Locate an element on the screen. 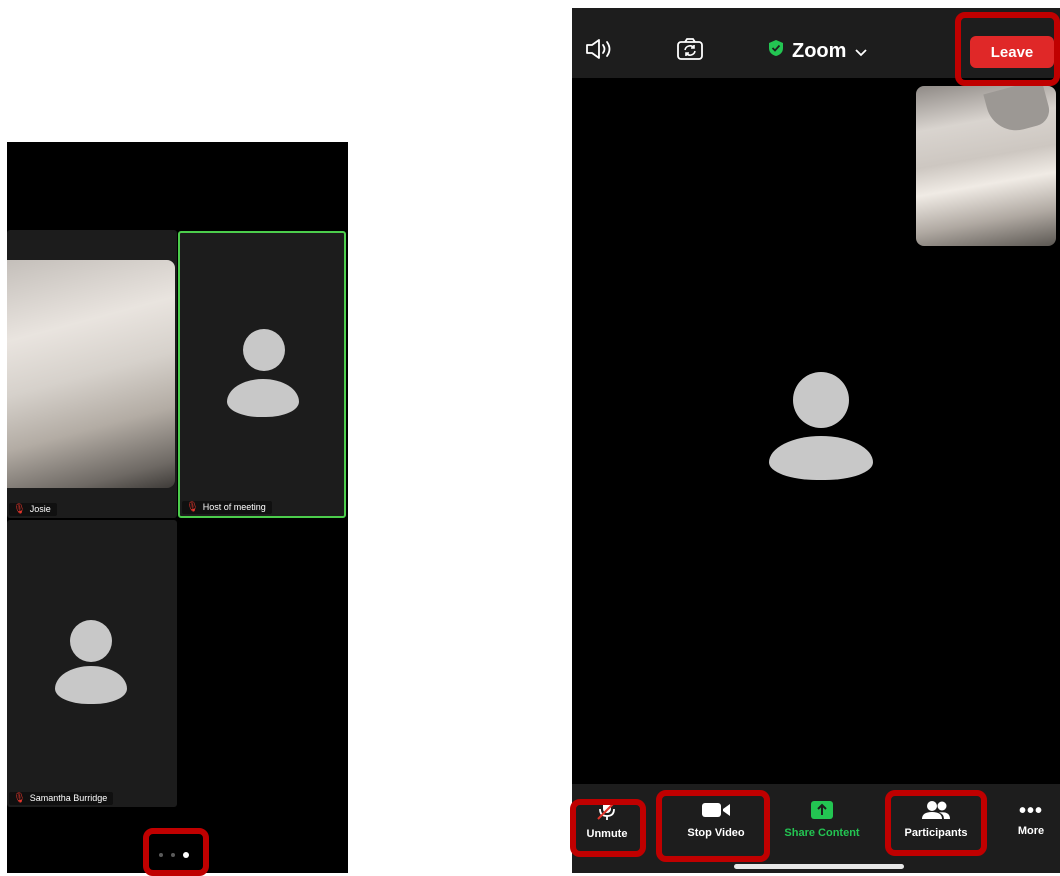 This screenshot has width=1060, height=876. more-label: More is located at coordinates (1031, 831).